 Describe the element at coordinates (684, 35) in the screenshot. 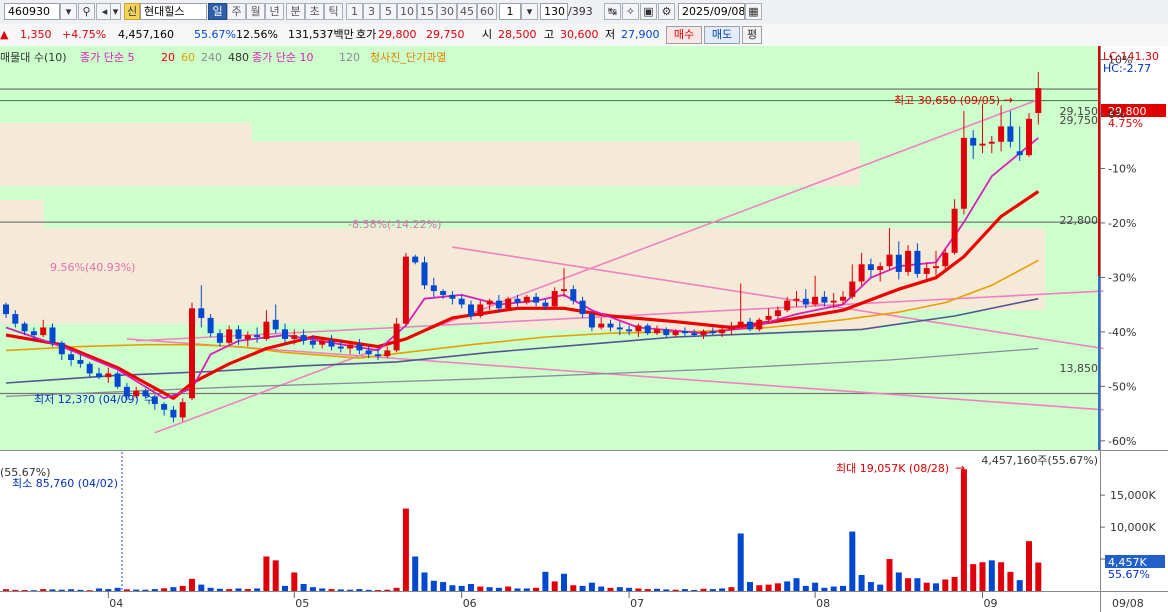

I see `buy-button: 매수` at that location.